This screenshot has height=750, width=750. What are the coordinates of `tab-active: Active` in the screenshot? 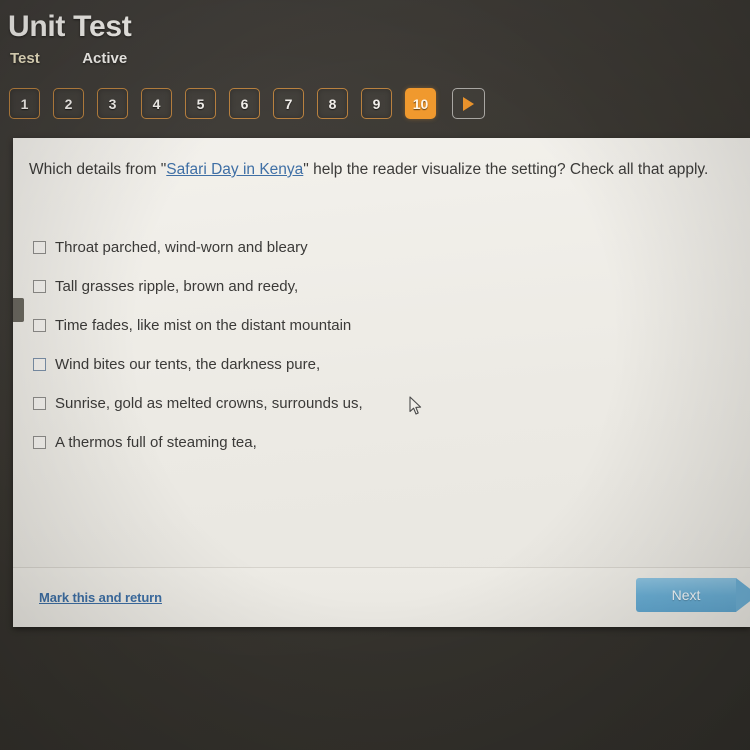 It's located at (104, 58).